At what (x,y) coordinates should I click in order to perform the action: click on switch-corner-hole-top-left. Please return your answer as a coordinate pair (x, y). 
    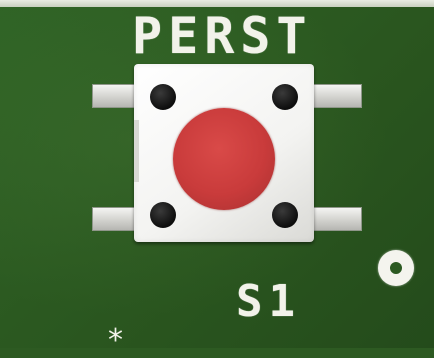
    Looking at the image, I should click on (163, 97).